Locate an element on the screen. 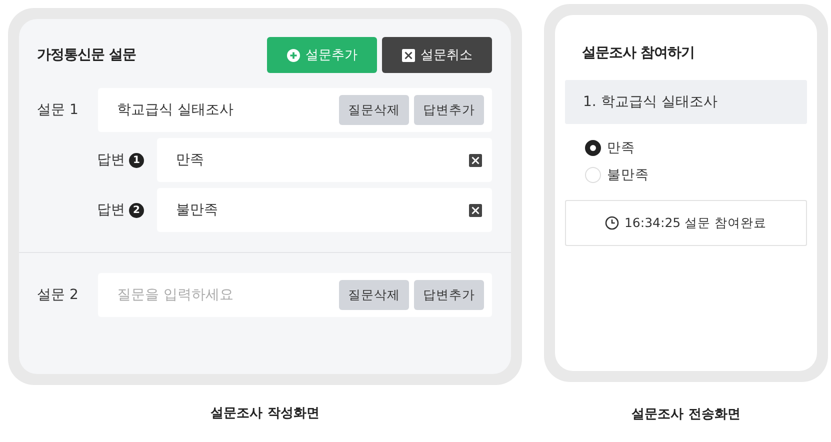 The height and width of the screenshot is (442, 831). preview-title: 설문조사 참여하기 is located at coordinates (638, 53).